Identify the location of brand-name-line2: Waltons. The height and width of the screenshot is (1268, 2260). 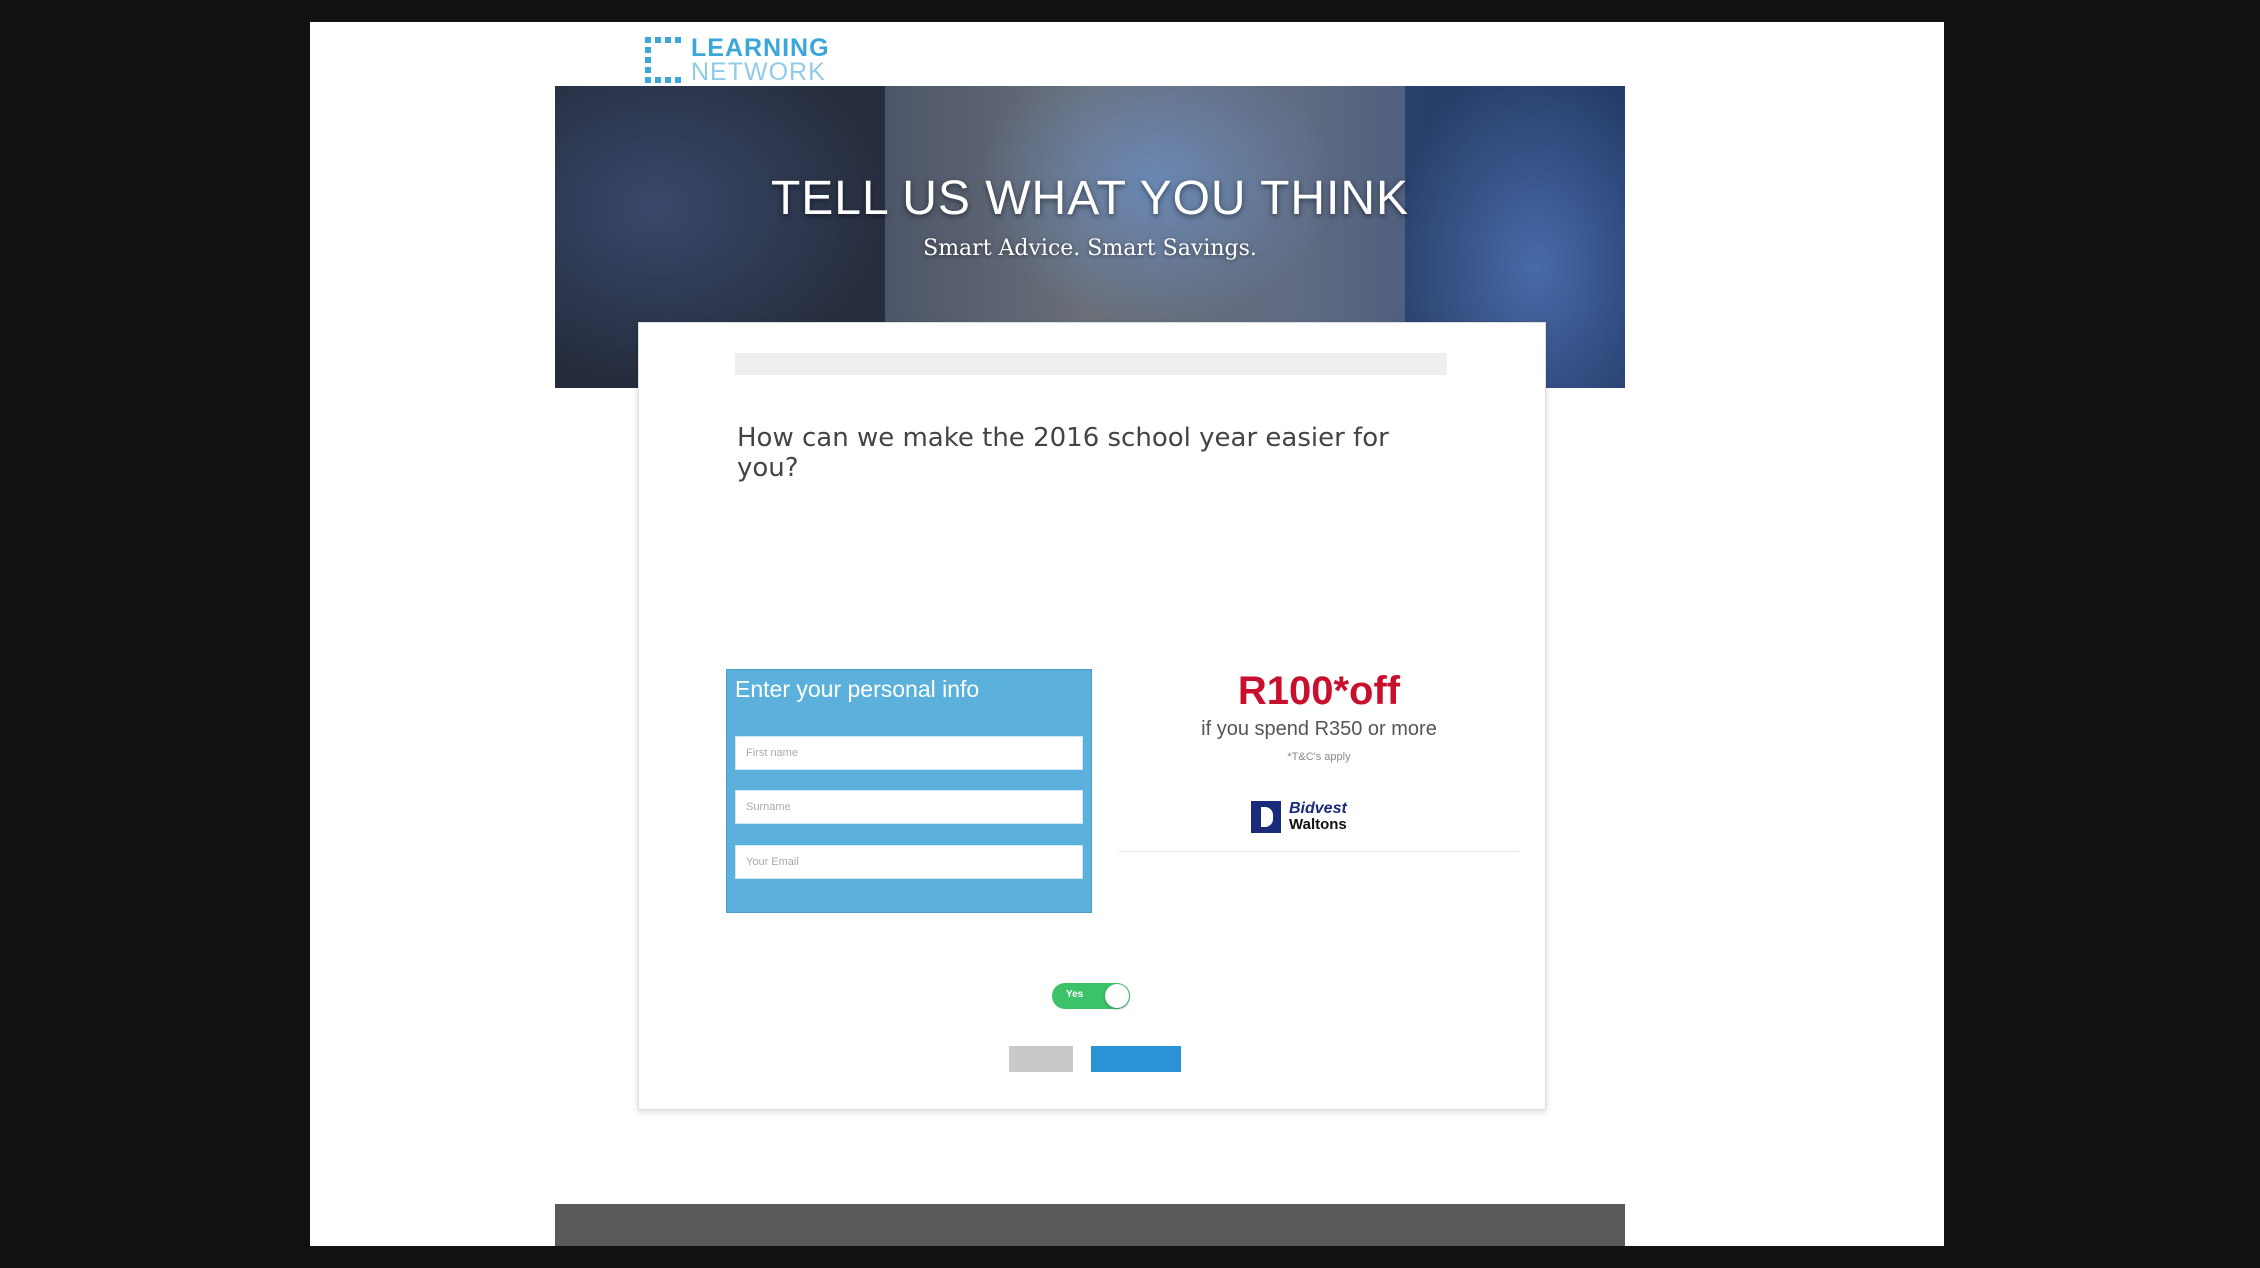
(1318, 824).